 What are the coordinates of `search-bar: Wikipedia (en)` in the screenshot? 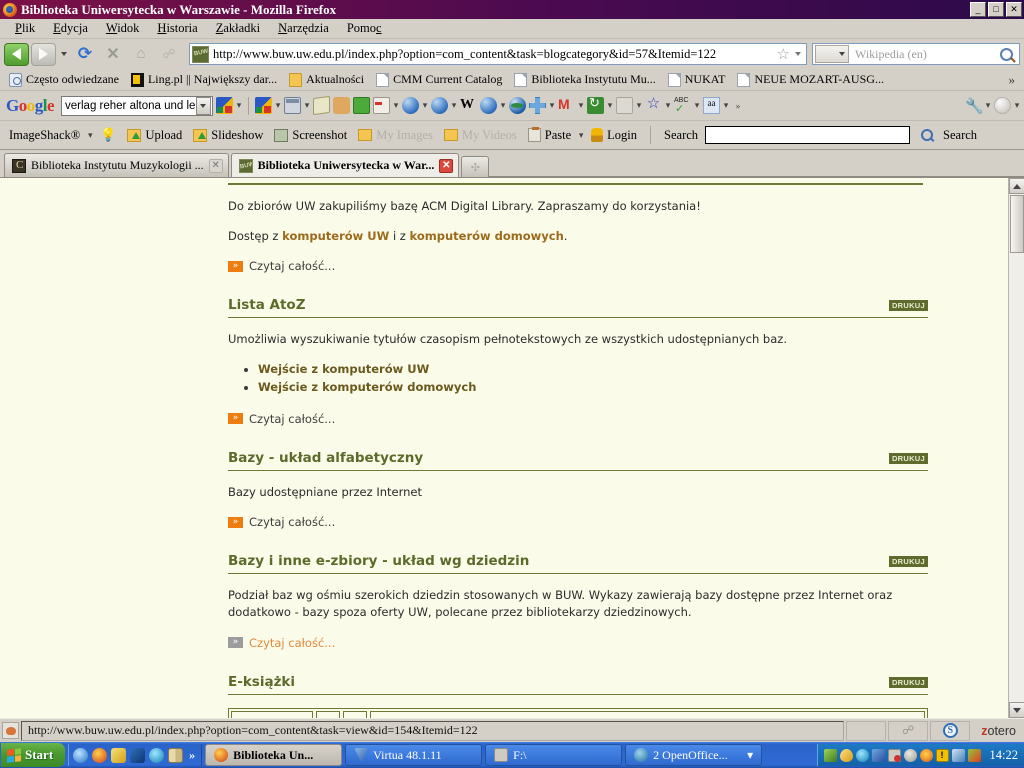 It's located at (916, 54).